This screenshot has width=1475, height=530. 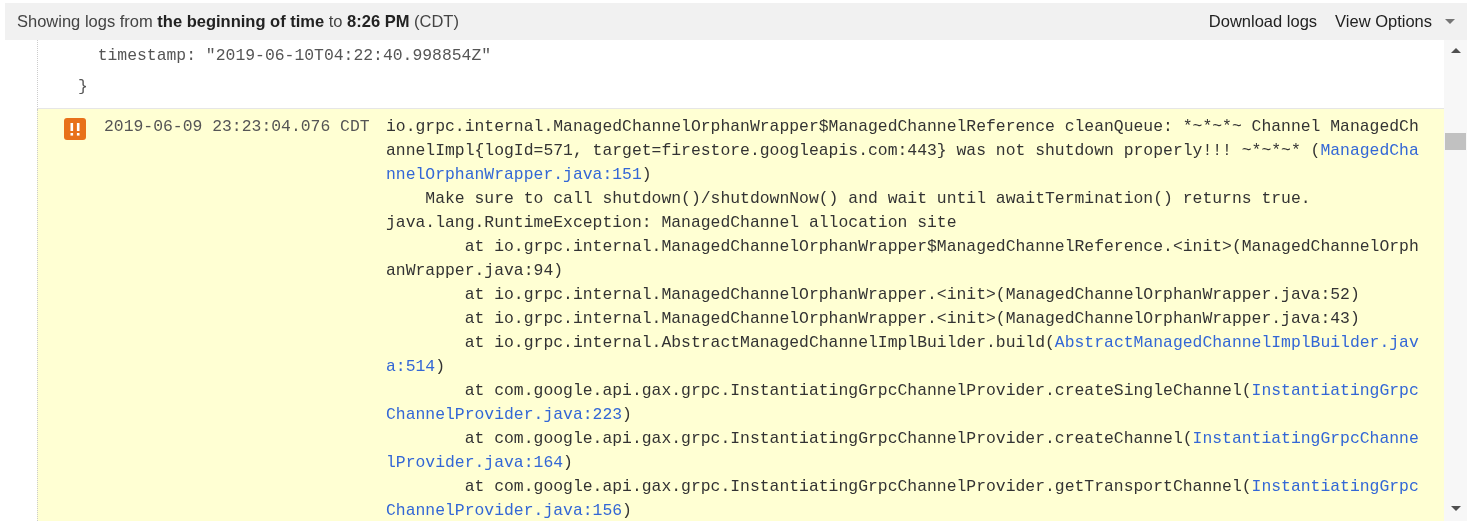 What do you see at coordinates (1236, 342) in the screenshot?
I see `source-link: AbstractManagedChannelImplBuilder.jav` at bounding box center [1236, 342].